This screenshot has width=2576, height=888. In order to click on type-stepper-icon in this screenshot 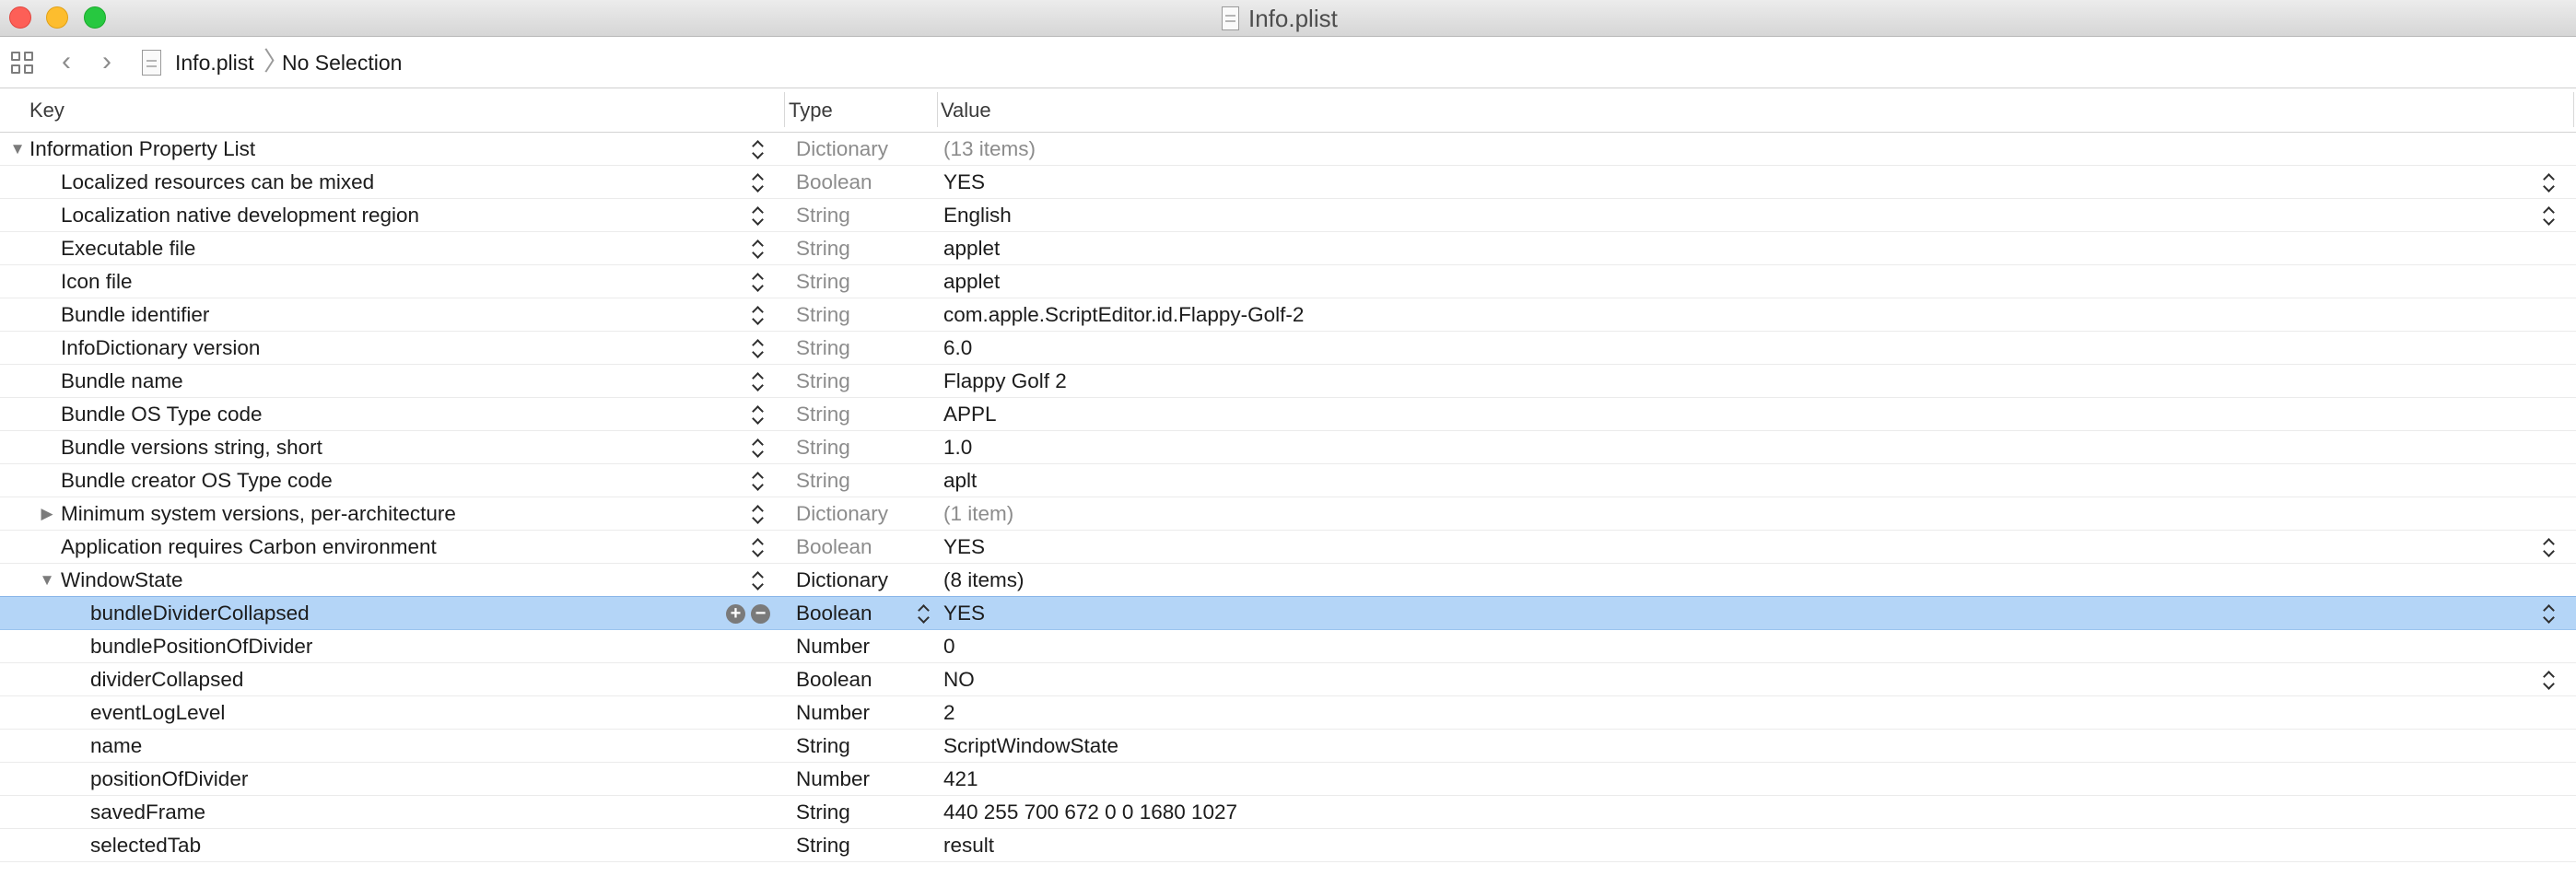, I will do `click(924, 613)`.